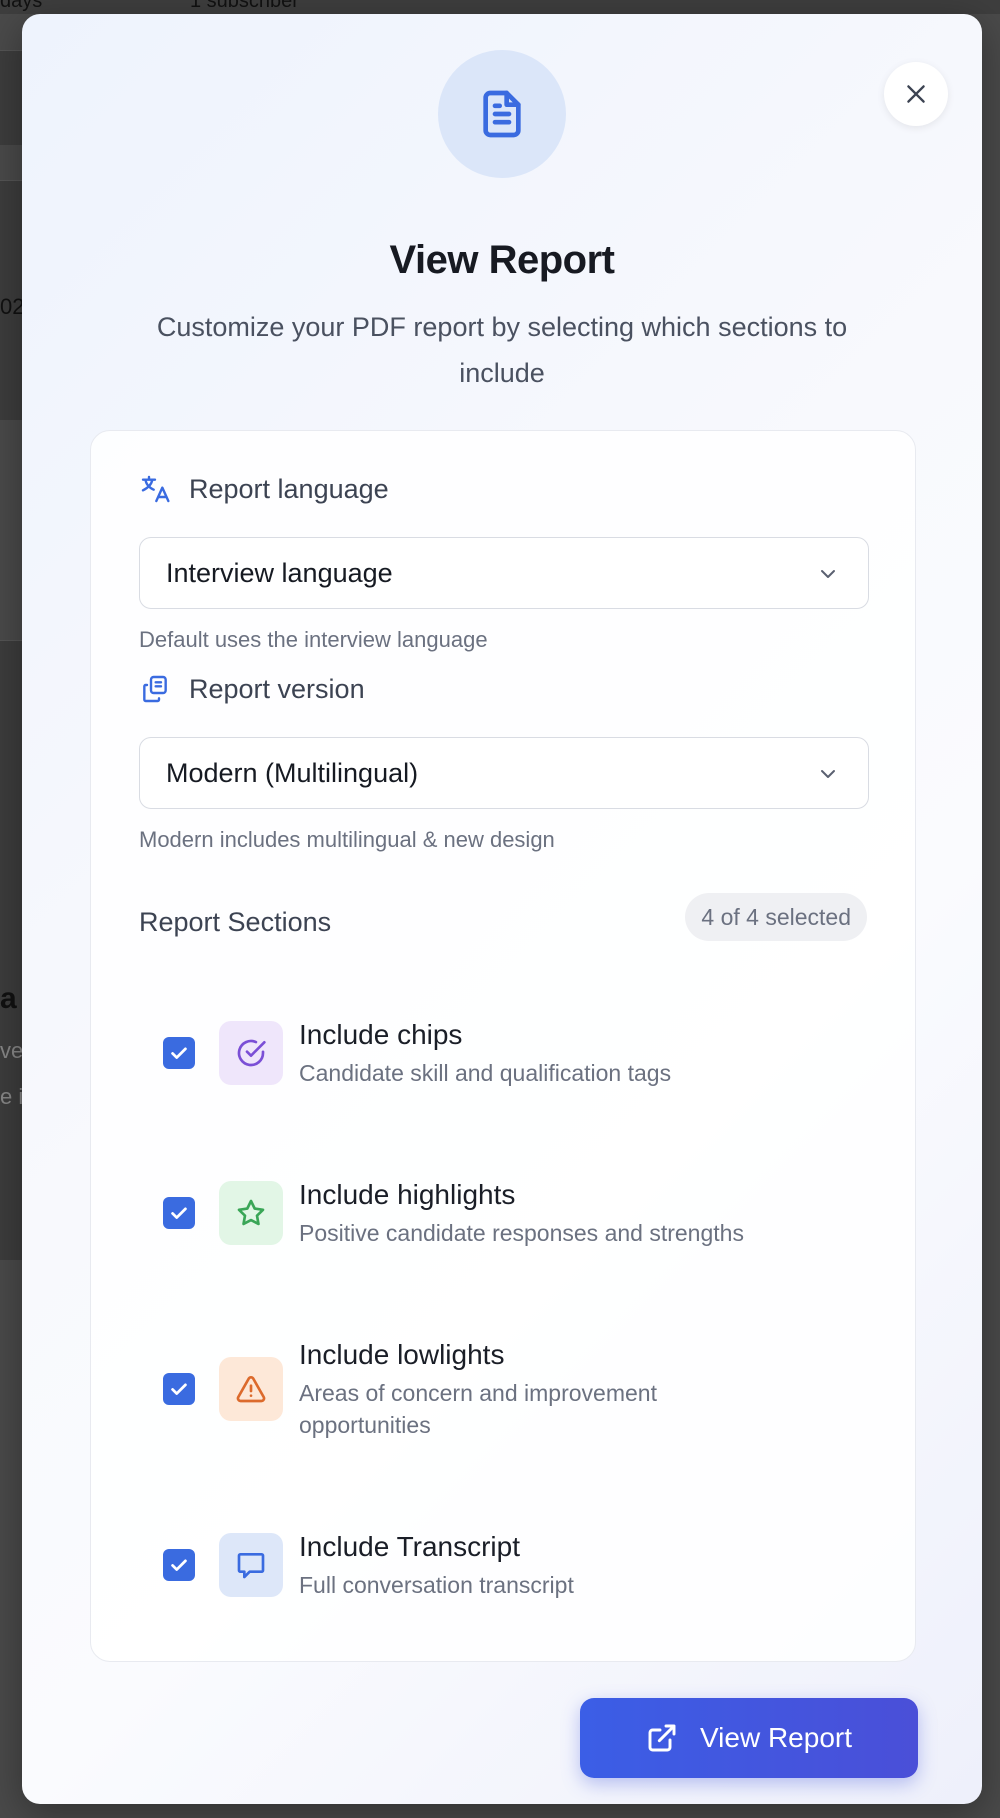  I want to click on background-text: e i, so click(12, 1096).